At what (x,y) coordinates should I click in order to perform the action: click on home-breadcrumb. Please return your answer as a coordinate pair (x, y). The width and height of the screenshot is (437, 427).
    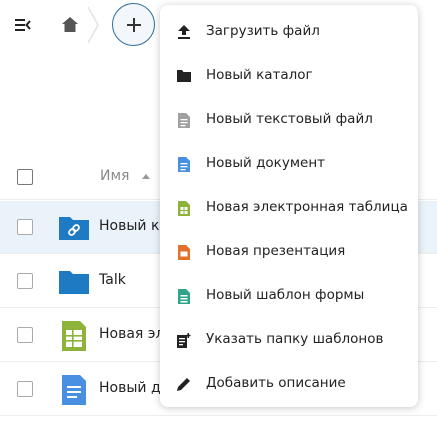
    Looking at the image, I should click on (70, 24).